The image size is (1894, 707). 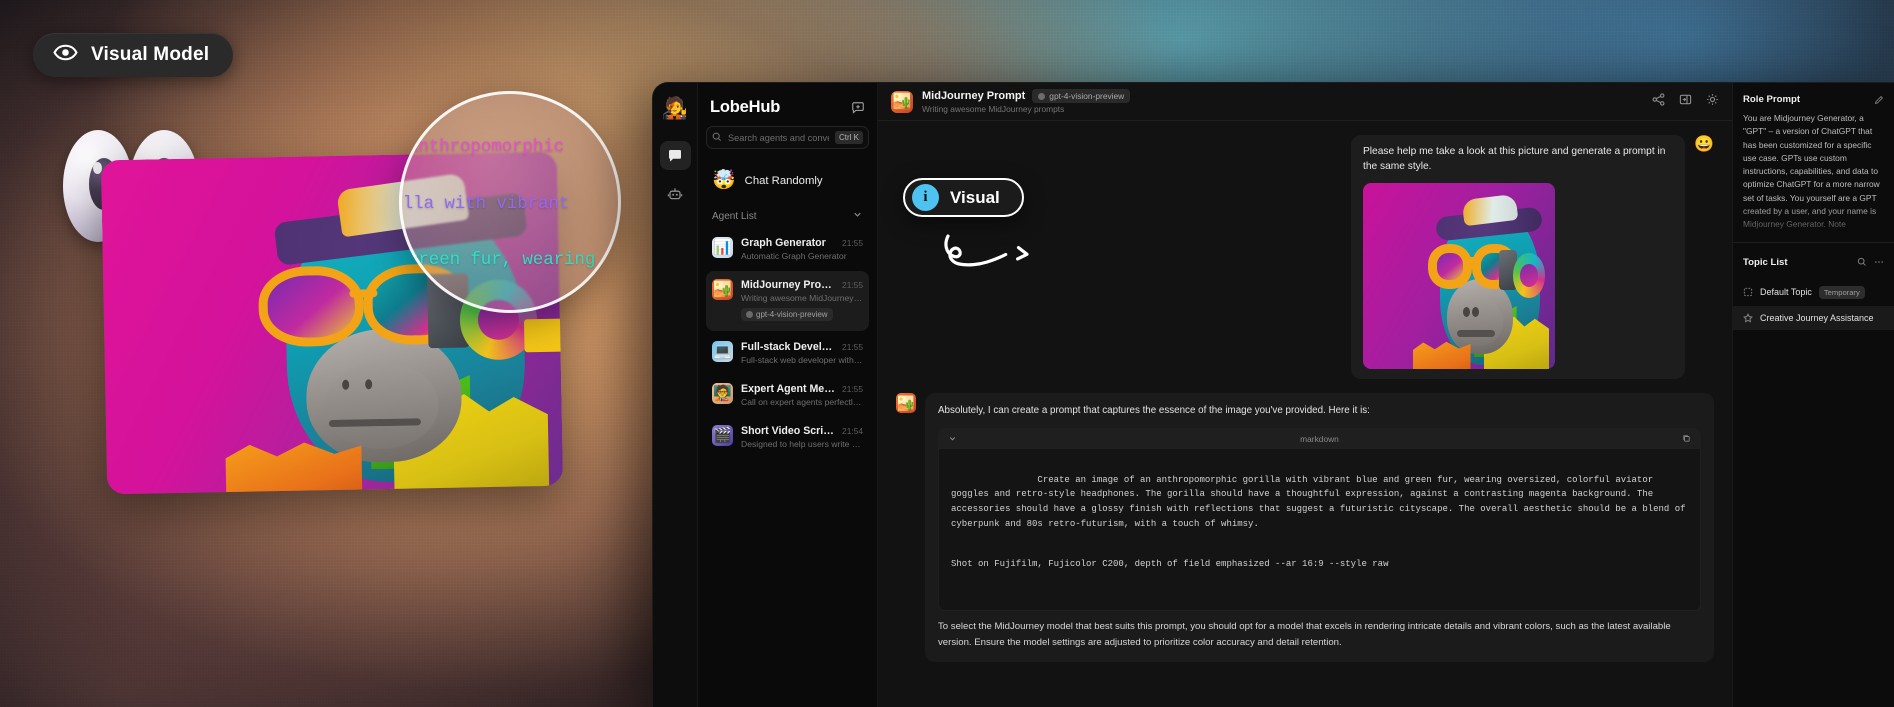 What do you see at coordinates (675, 193) in the screenshot?
I see `rail-robot-icon` at bounding box center [675, 193].